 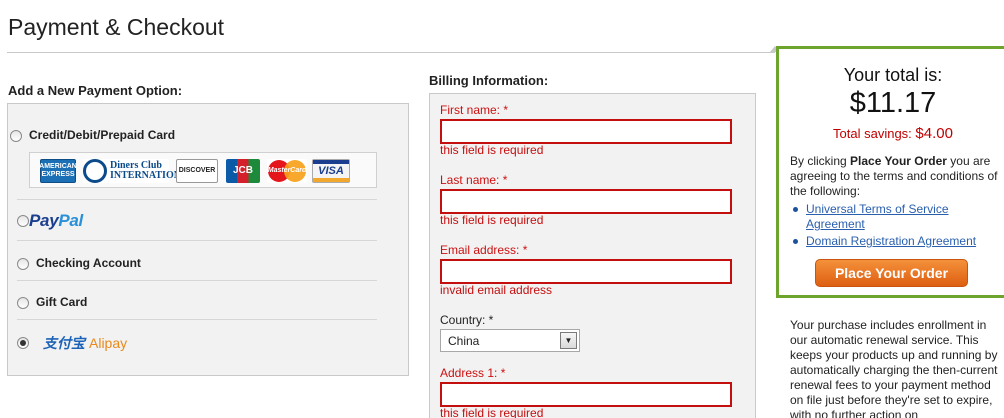 What do you see at coordinates (872, 133) in the screenshot?
I see `savings-label: Total savings:` at bounding box center [872, 133].